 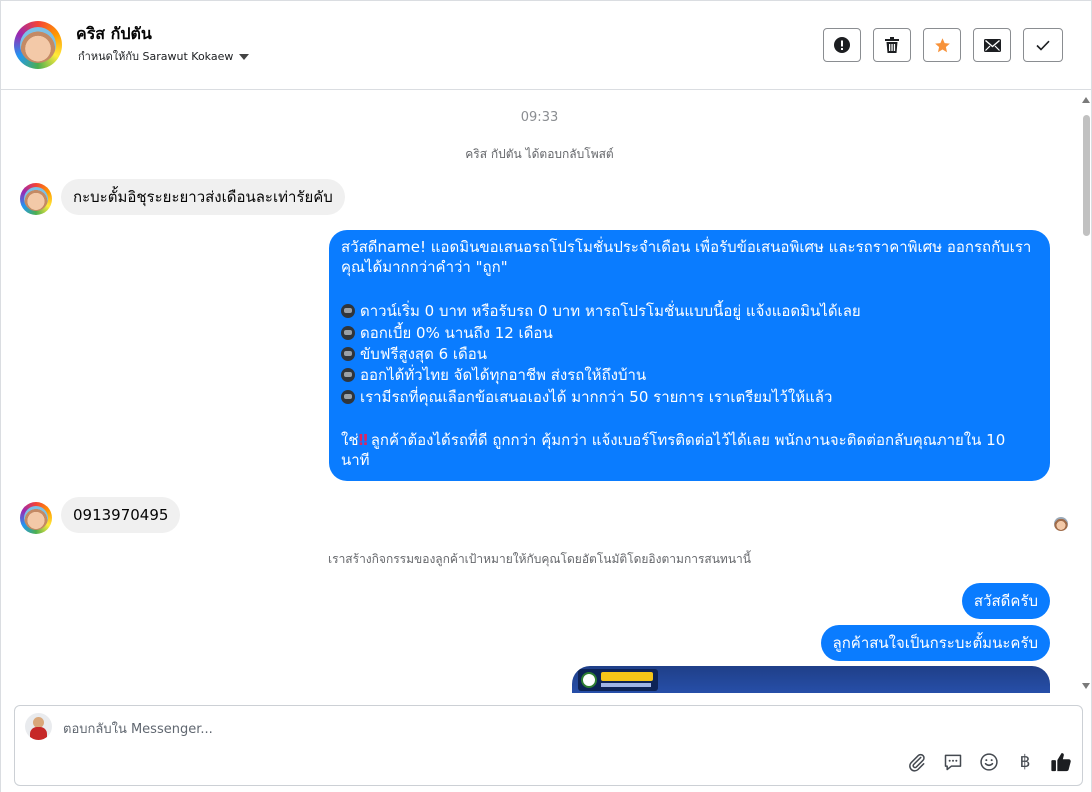 I want to click on paperclip-icon, so click(x=917, y=762).